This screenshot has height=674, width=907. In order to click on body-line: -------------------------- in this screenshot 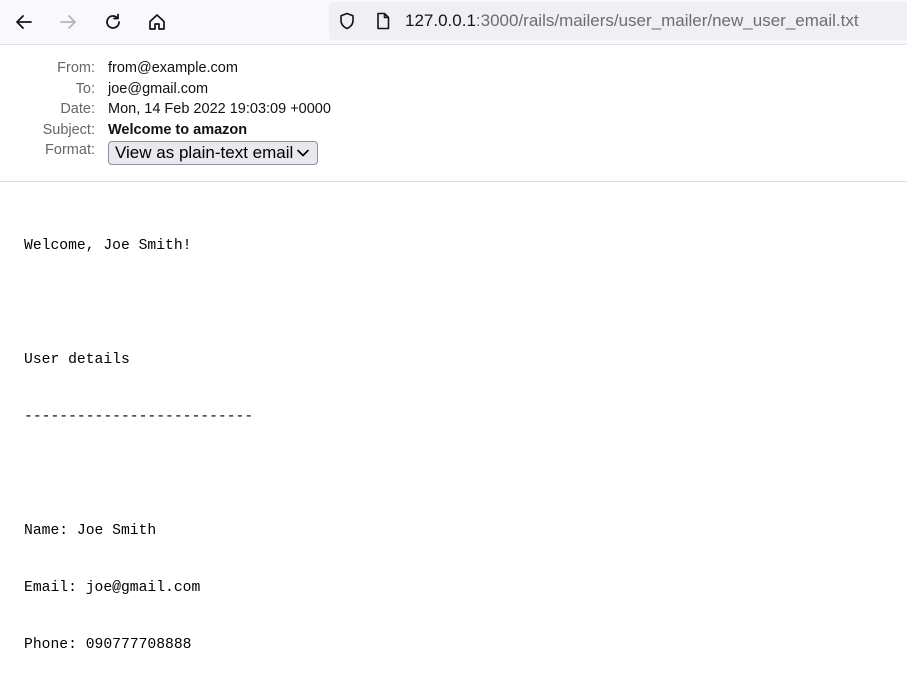, I will do `click(139, 417)`.